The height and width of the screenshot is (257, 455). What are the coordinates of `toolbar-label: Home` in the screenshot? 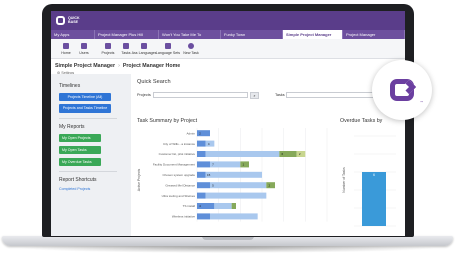 It's located at (66, 52).